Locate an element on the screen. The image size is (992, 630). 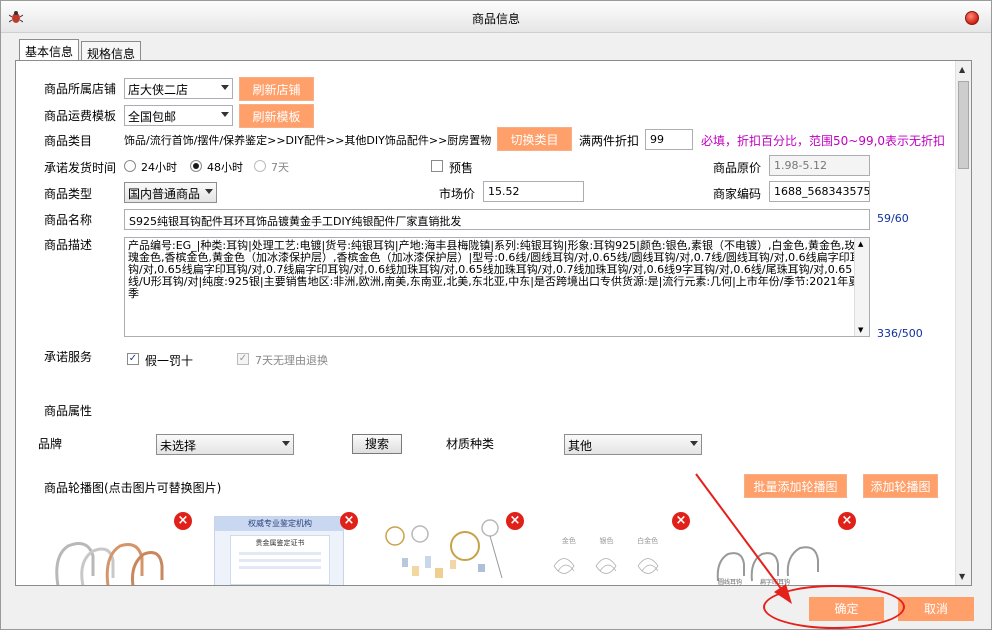
attributes-label: 商品属性 is located at coordinates (68, 411).